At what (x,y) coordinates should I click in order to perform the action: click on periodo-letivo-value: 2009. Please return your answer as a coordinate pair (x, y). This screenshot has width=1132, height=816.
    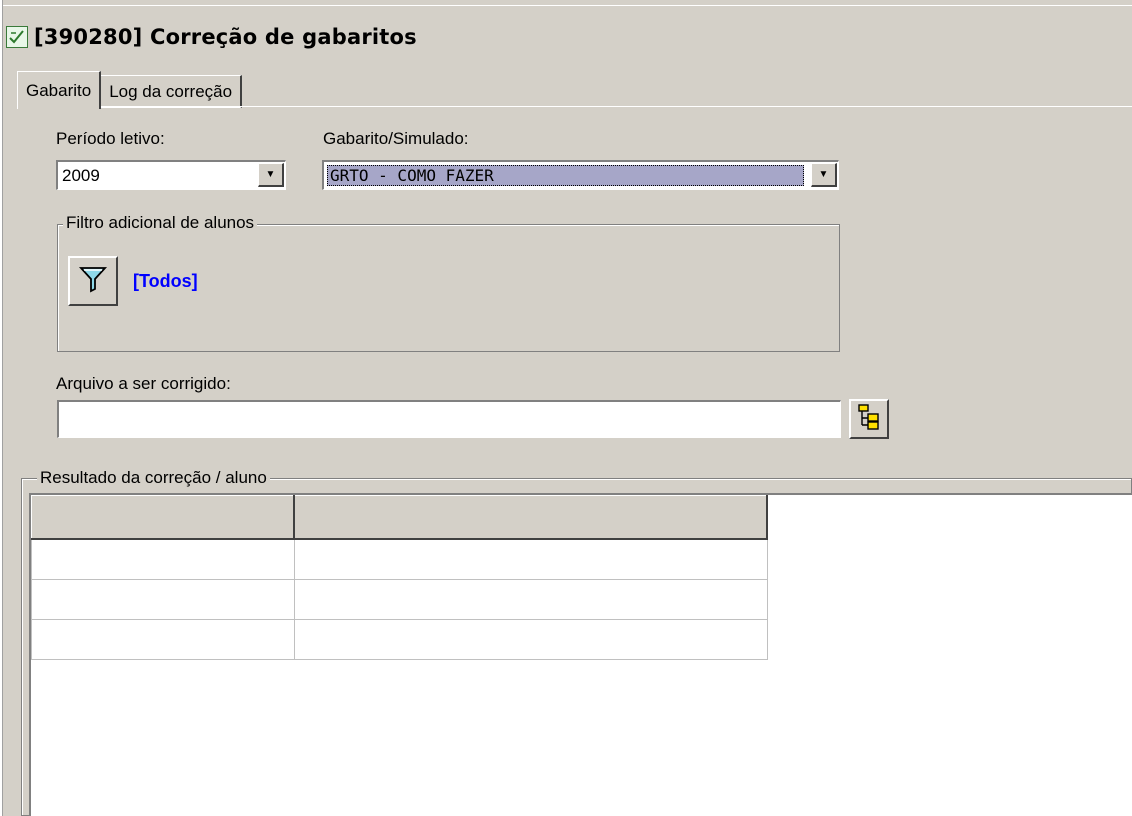
    Looking at the image, I should click on (81, 175).